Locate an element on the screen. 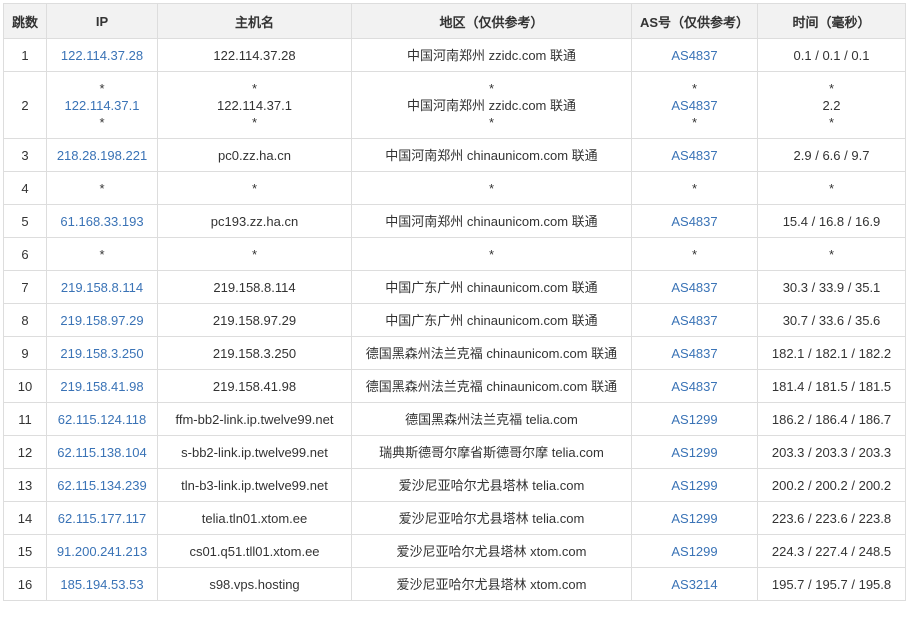  ip-cell-content: 62.115.138.104 is located at coordinates (102, 452).